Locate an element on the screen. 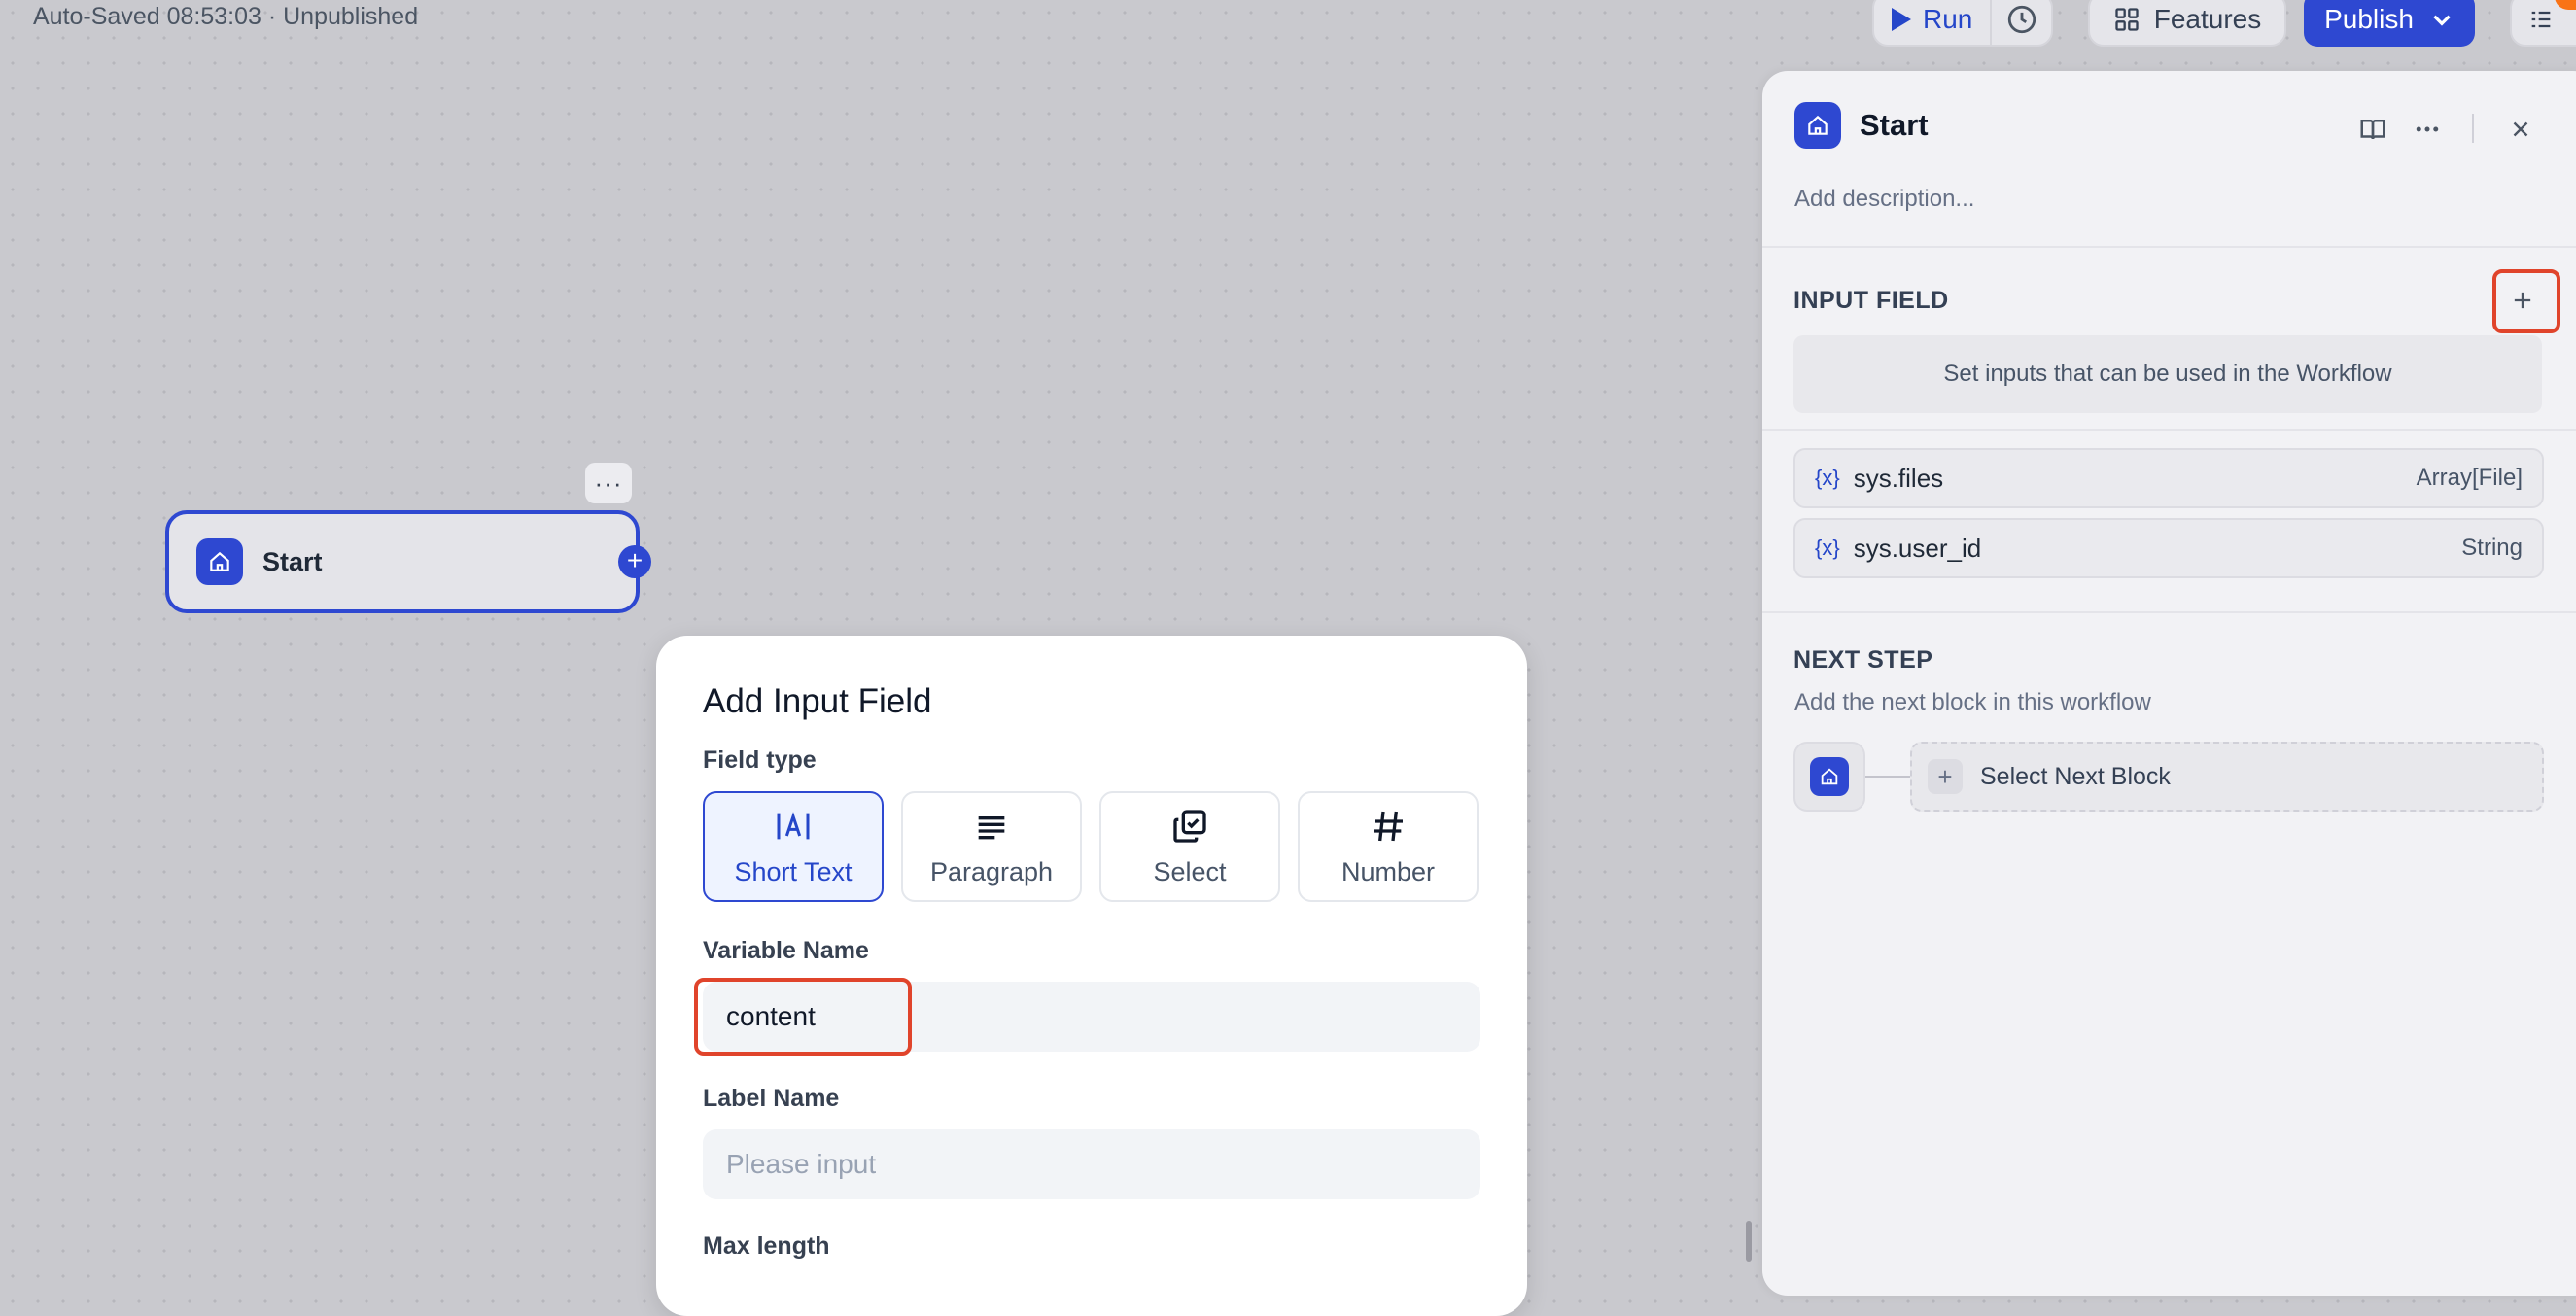 The height and width of the screenshot is (1316, 2576). history-icon is located at coordinates (2021, 19).